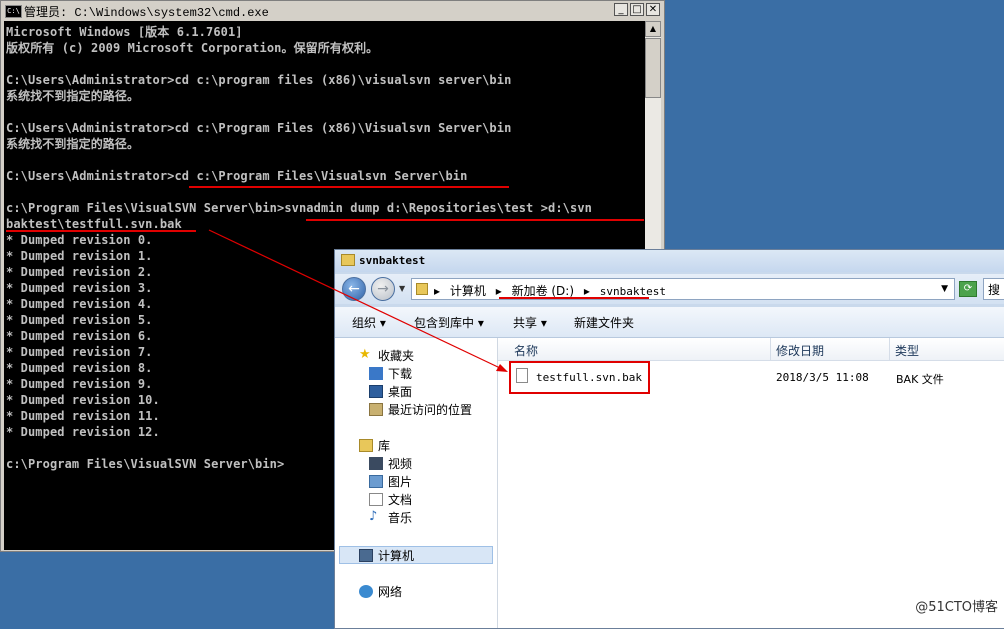  What do you see at coordinates (358, 300) in the screenshot?
I see `annotation-arrow` at bounding box center [358, 300].